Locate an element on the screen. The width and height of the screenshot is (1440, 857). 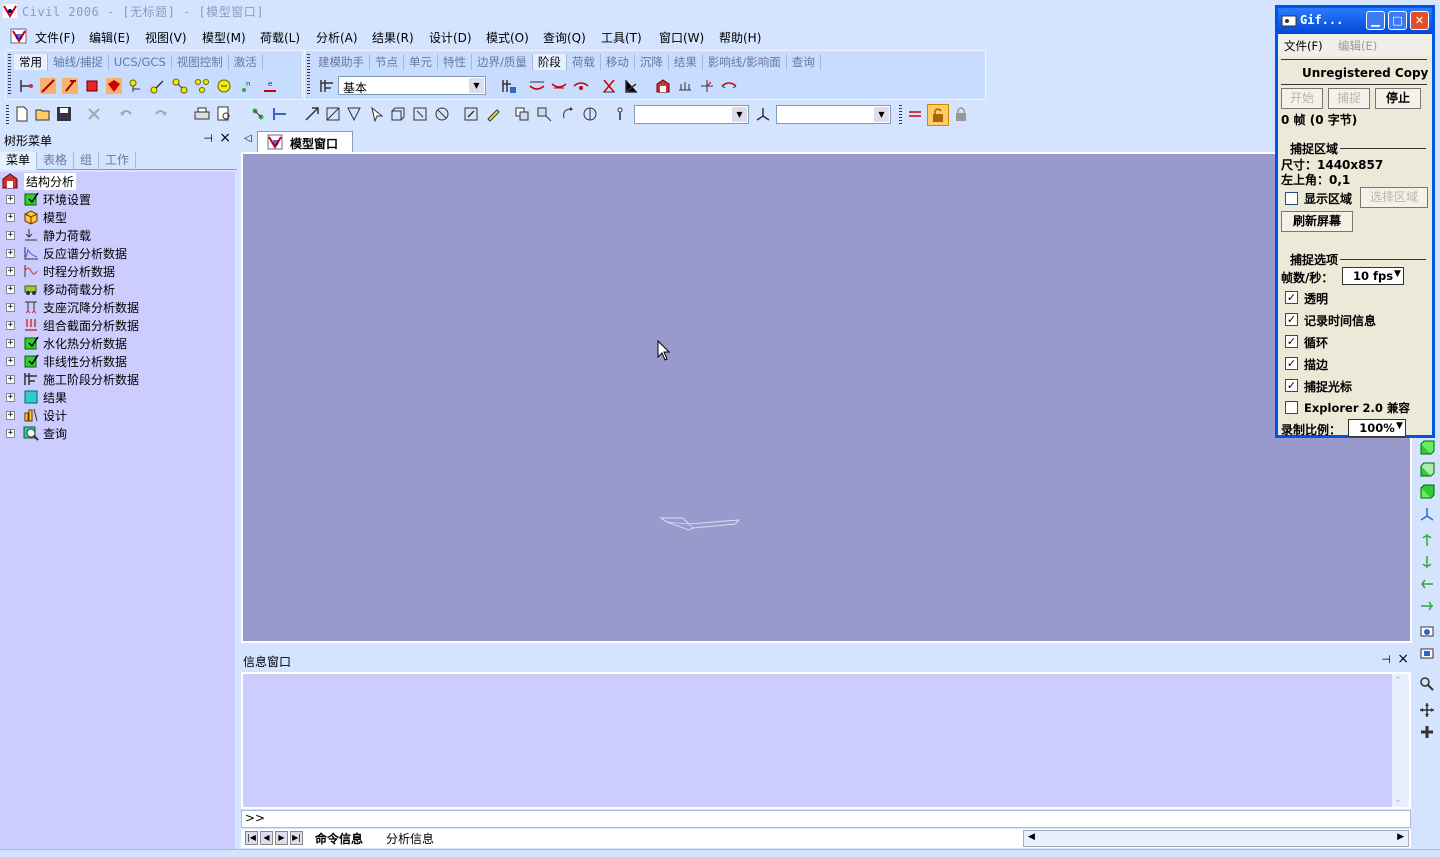
move-icon is located at coordinates (544, 114).